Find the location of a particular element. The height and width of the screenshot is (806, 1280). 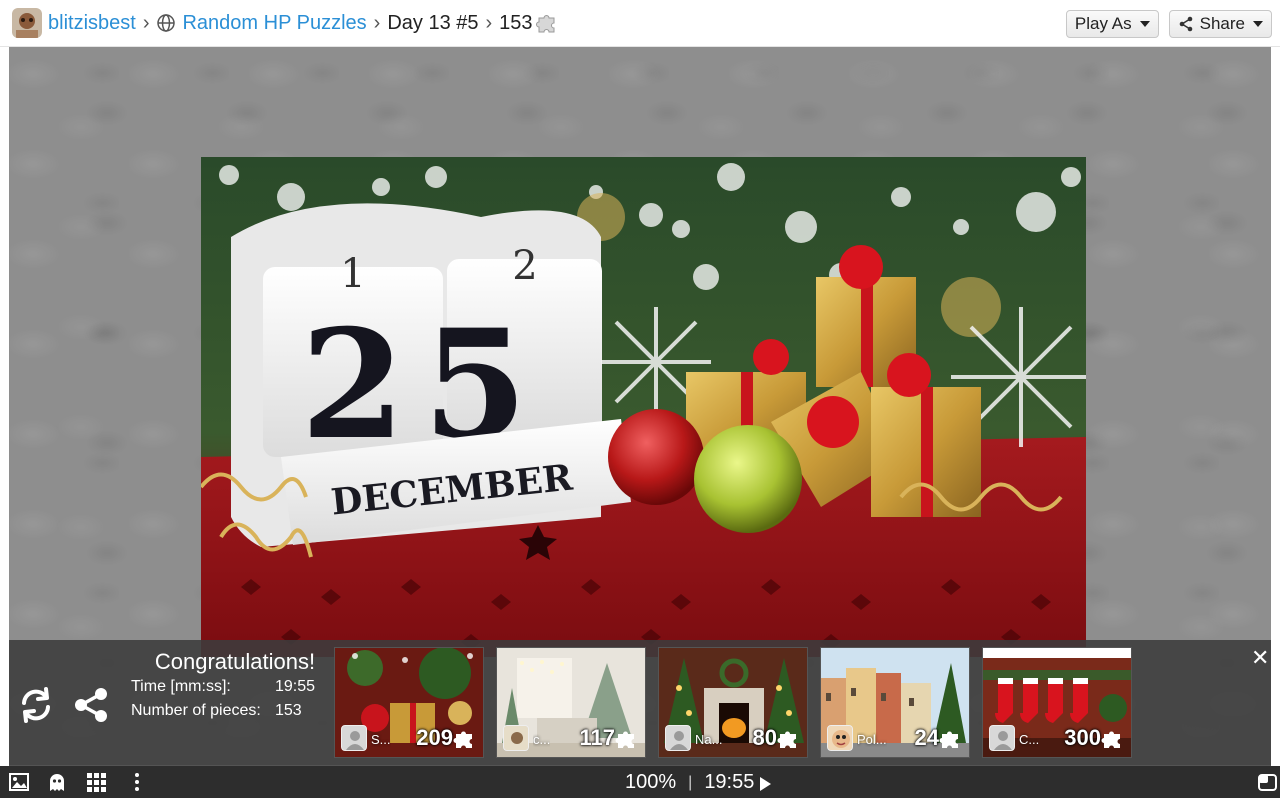

time-label: Time [mm:ss]: is located at coordinates (181, 686).